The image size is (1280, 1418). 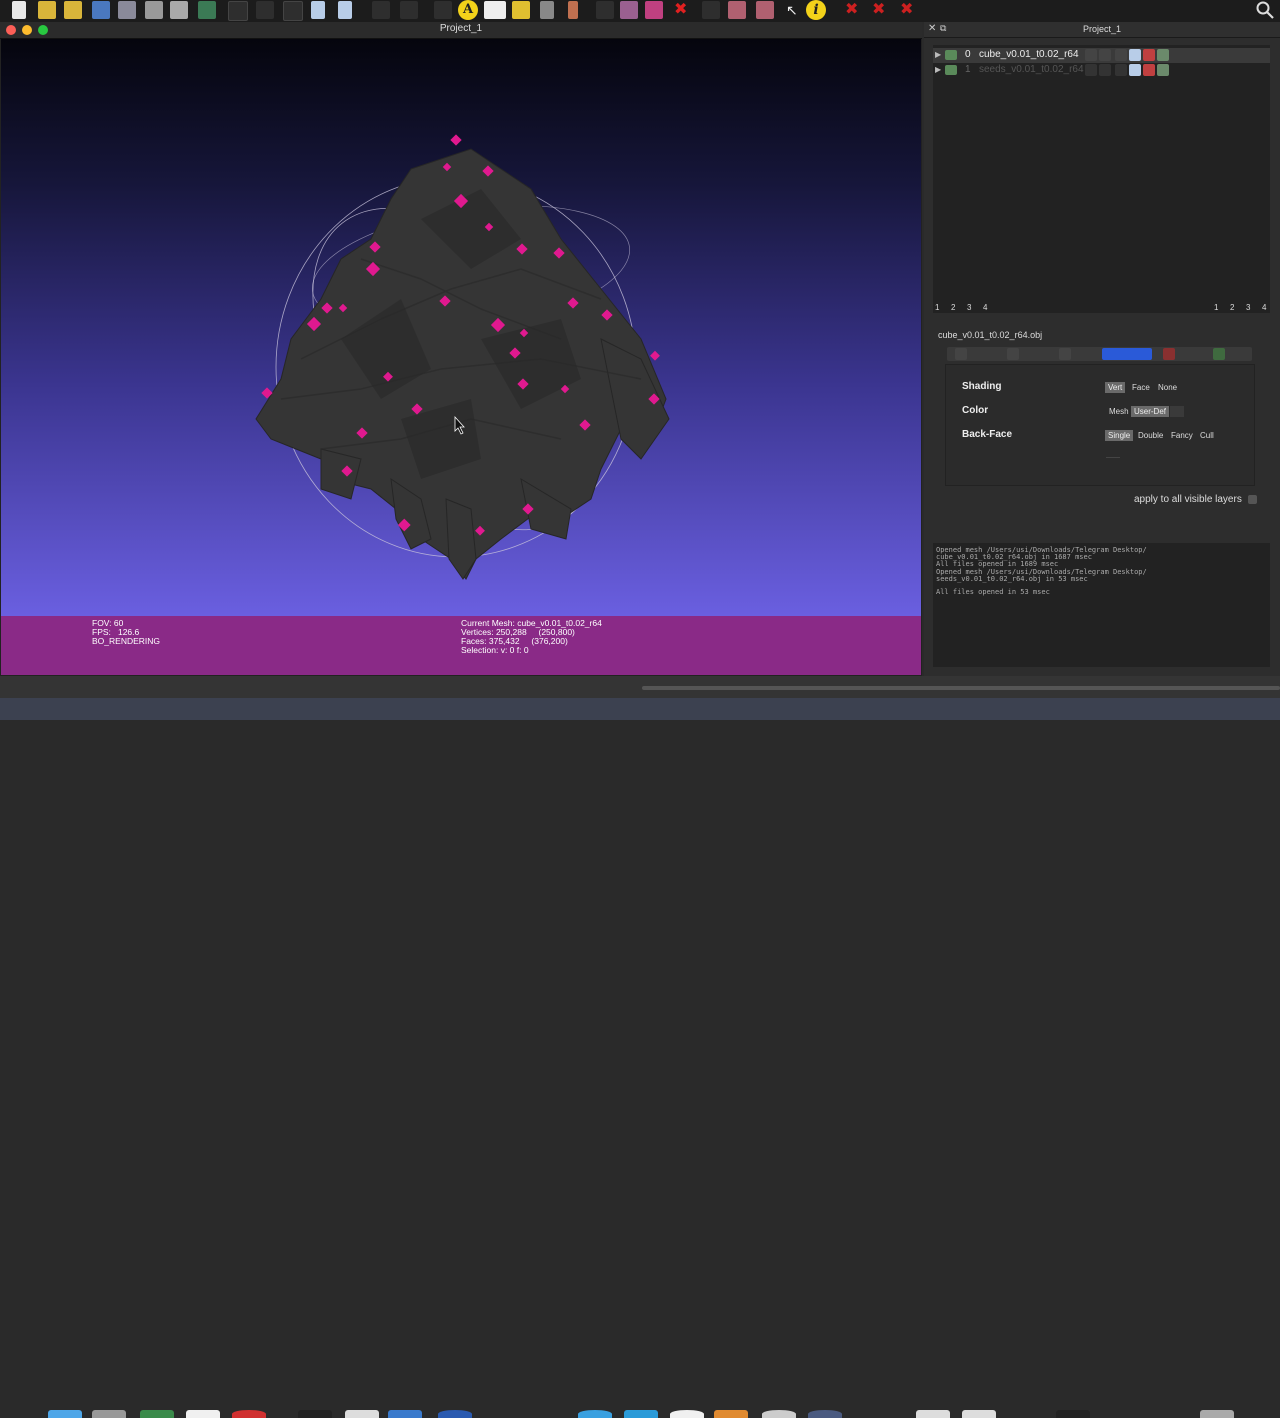 I want to click on close-x2-icon: ✖, so click(x=881, y=10).